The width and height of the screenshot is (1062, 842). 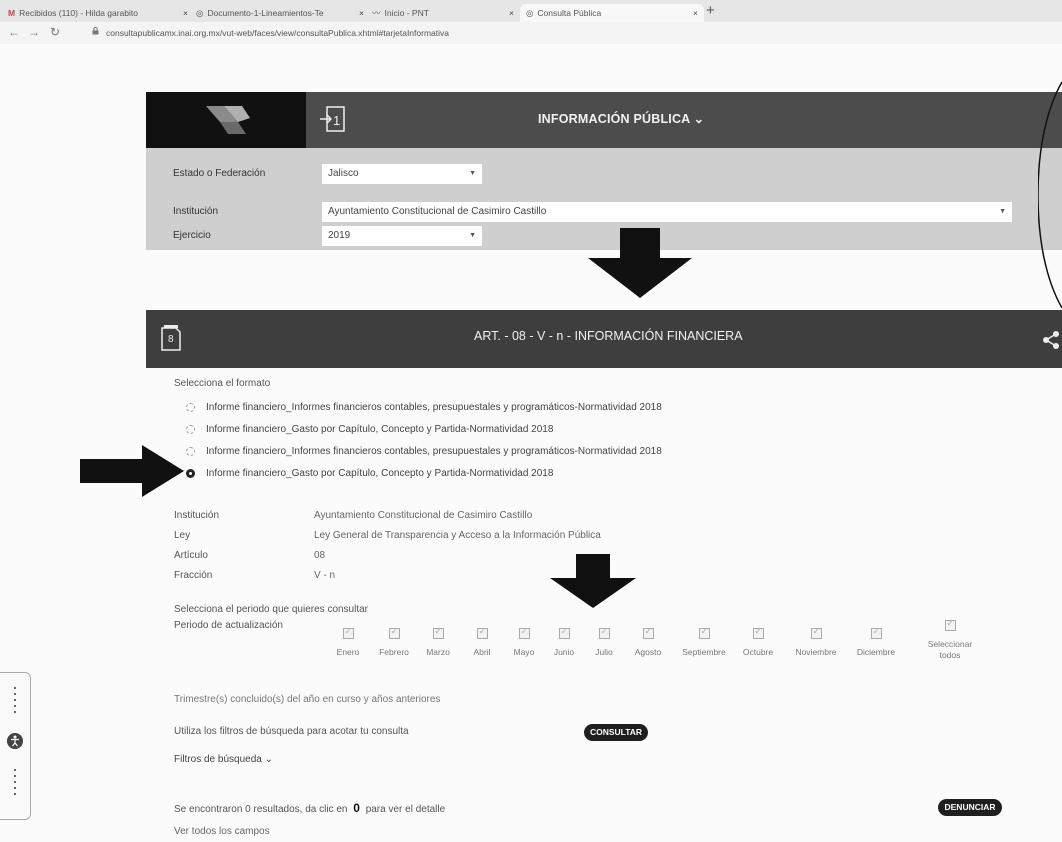 What do you see at coordinates (530, 12) in the screenshot?
I see `globe-icon: ◎` at bounding box center [530, 12].